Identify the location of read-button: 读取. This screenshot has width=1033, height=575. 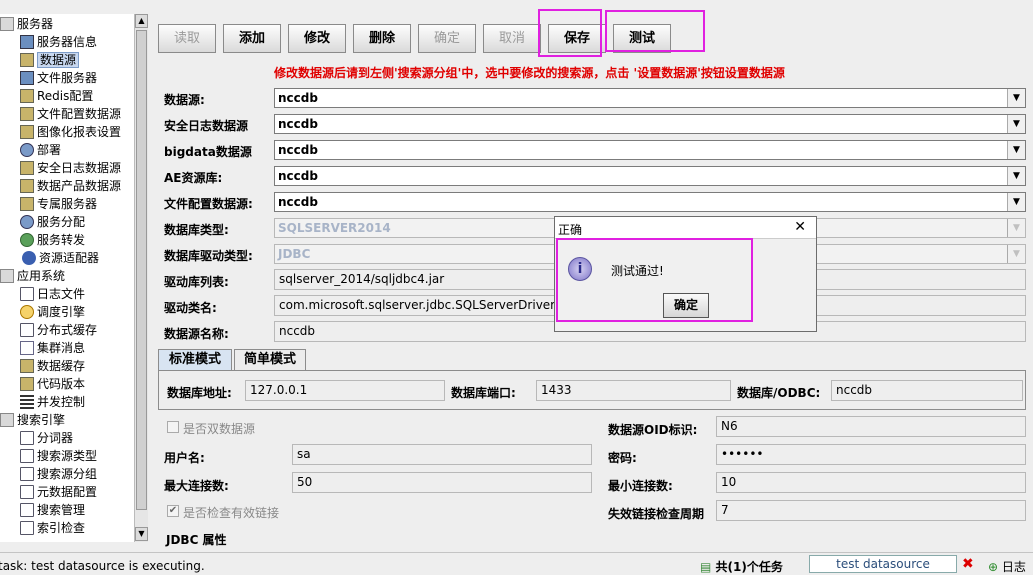
(187, 38).